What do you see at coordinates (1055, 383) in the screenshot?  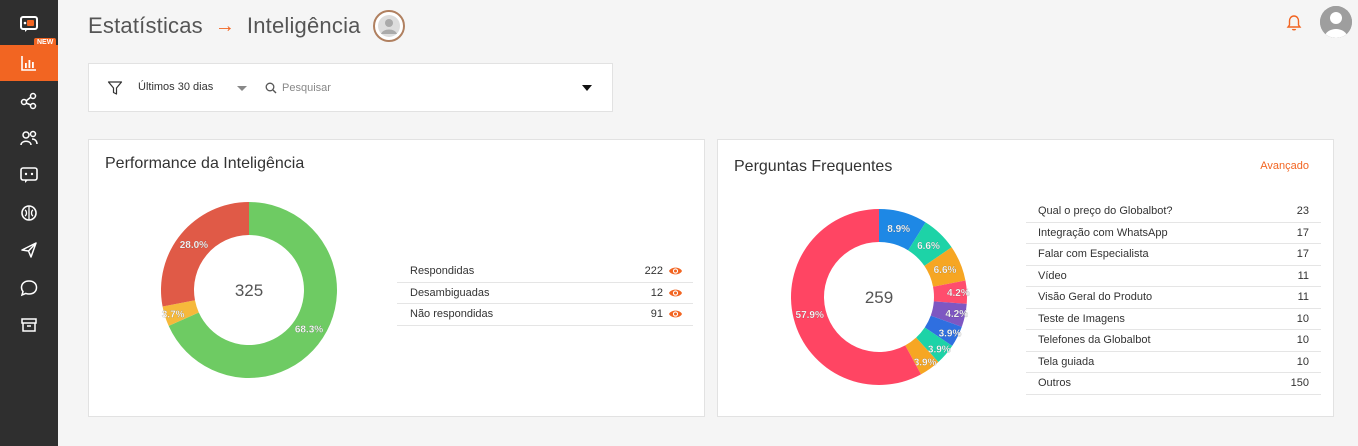 I see `legend-label: Outros` at bounding box center [1055, 383].